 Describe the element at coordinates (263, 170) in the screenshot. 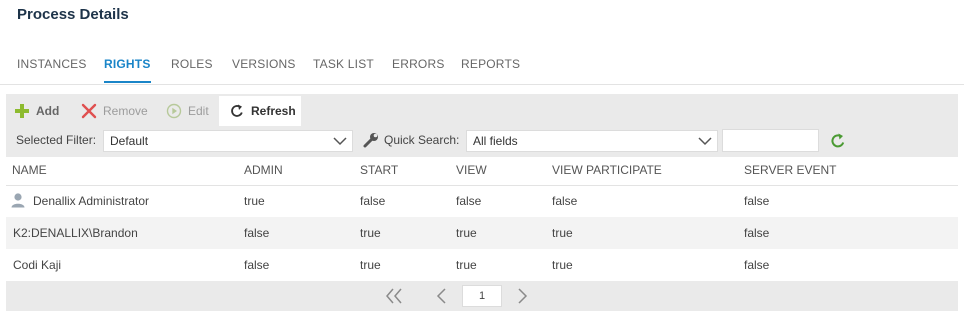

I see `column-header-admin: ADMIN` at that location.